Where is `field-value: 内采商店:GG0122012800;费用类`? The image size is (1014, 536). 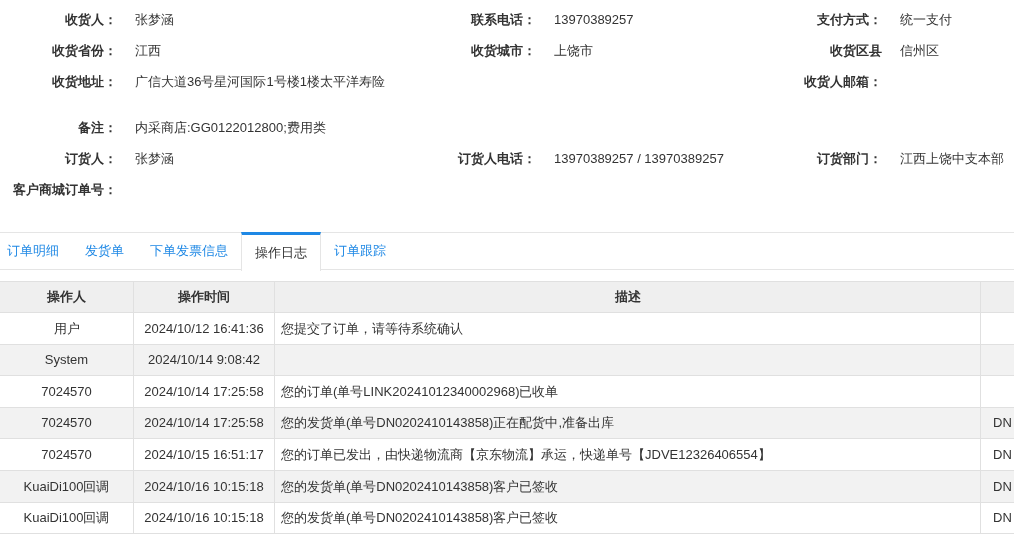
field-value: 内采商店:GG0122012800;费用类 is located at coordinates (230, 127).